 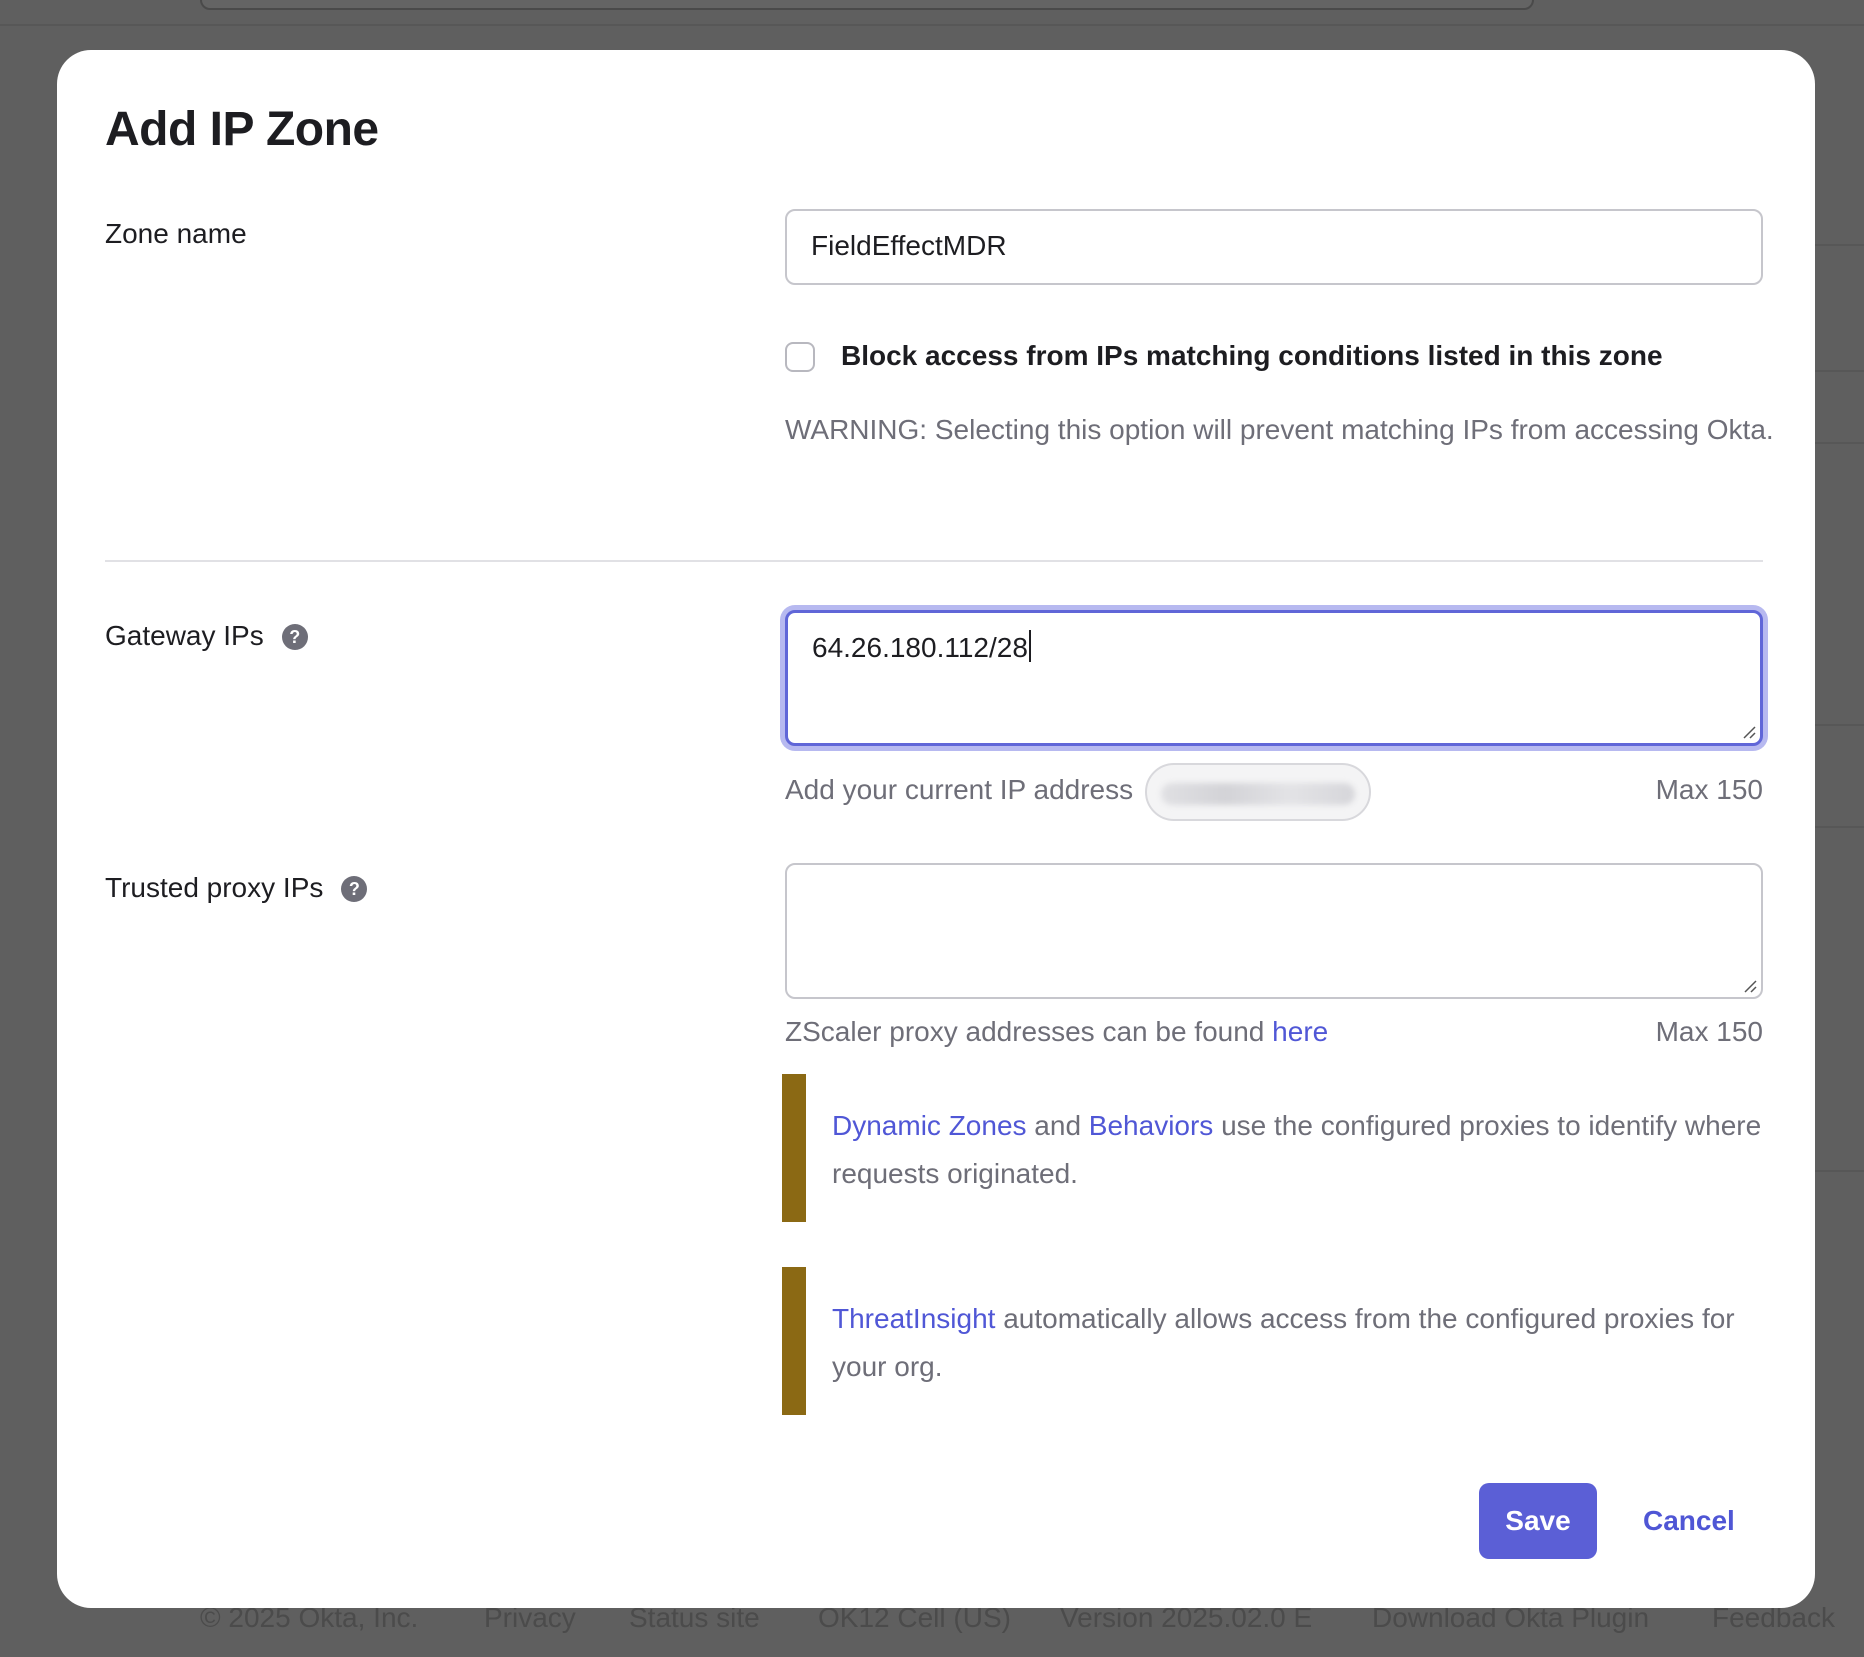 I want to click on cancel-button: Cancel, so click(x=1689, y=1521).